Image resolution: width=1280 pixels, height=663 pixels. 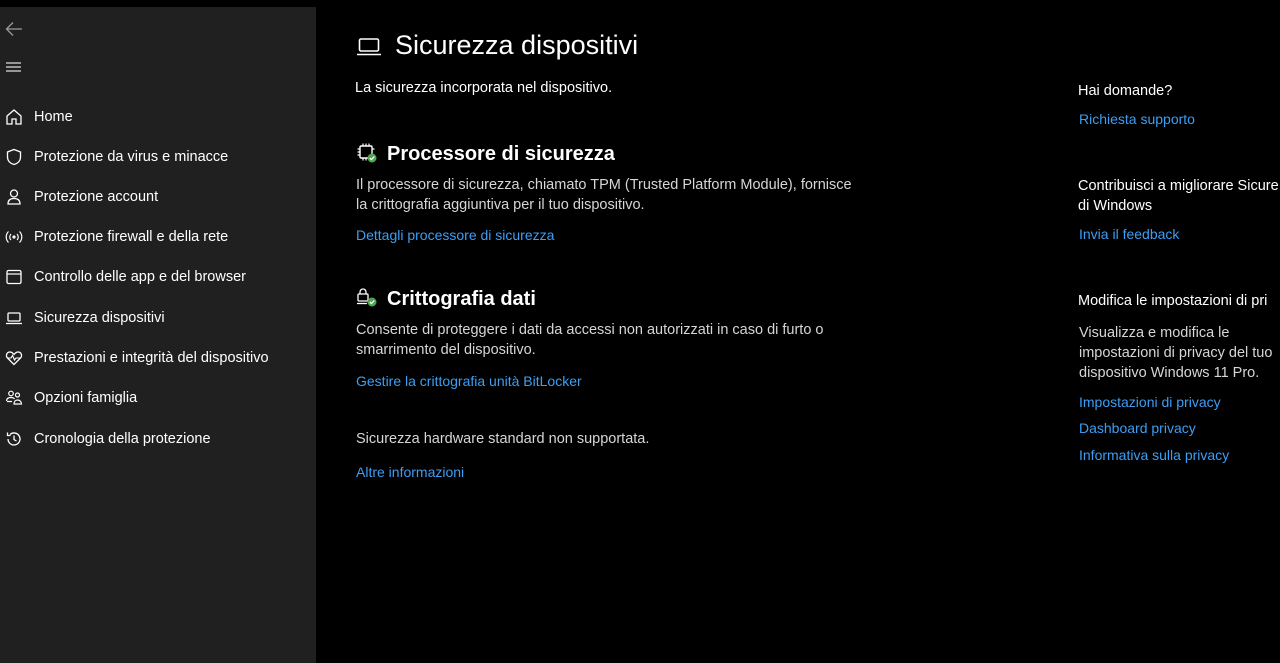 I want to click on sidebar-item-performance: Prestazioni e integrità del dispositivo, so click(x=158, y=358).